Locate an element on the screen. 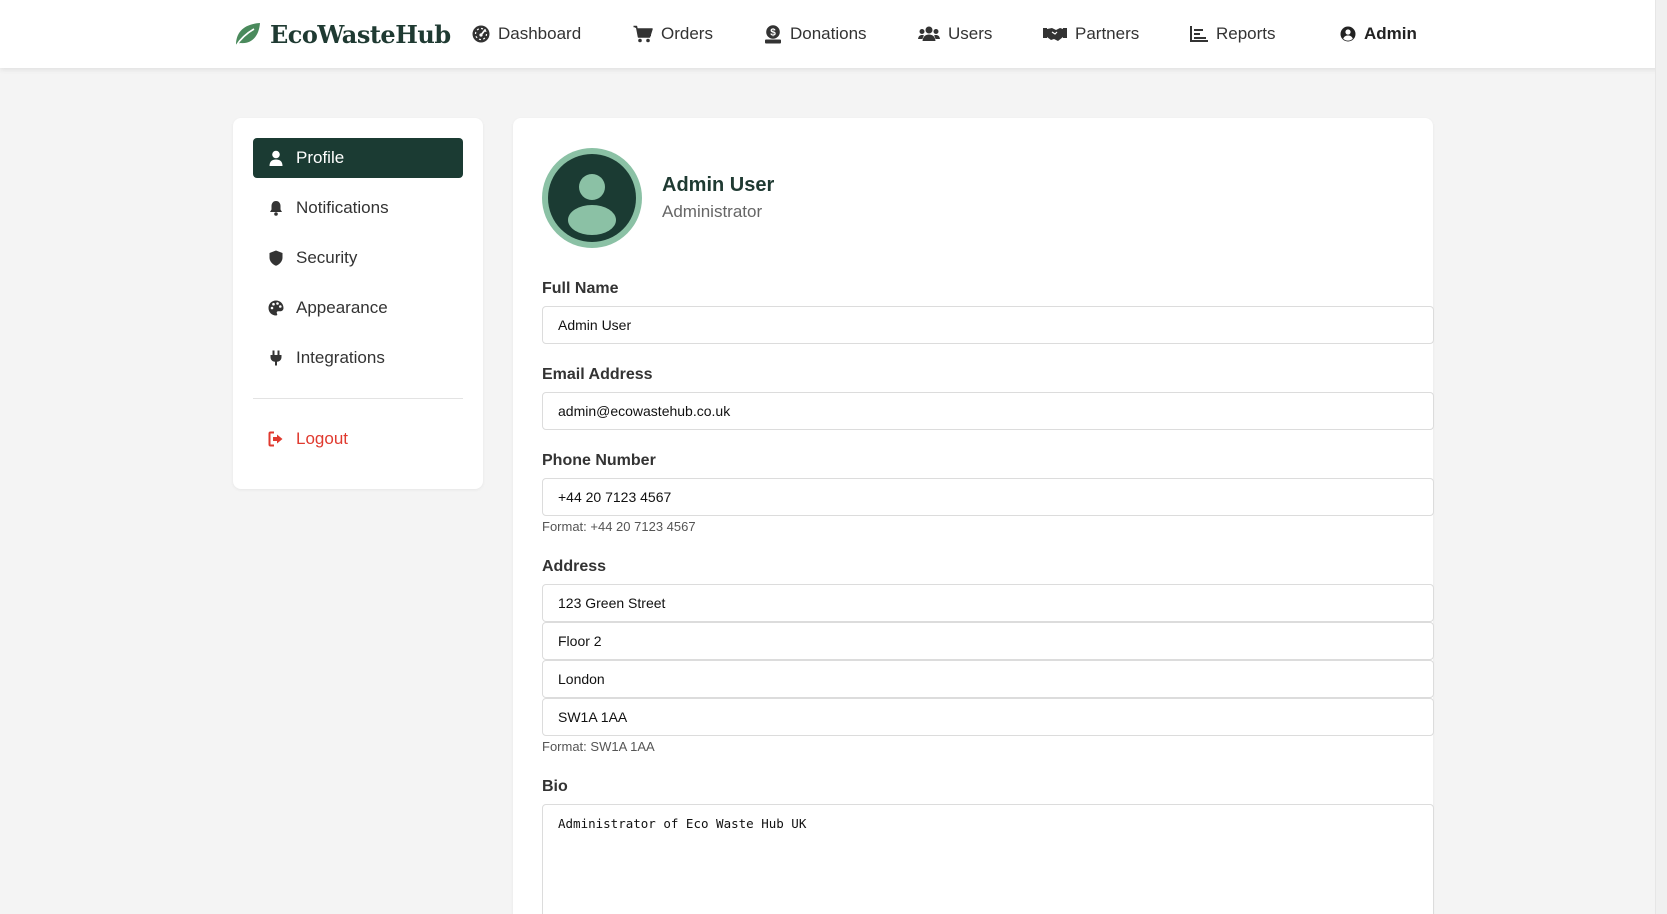 The image size is (1667, 914). nav-dashboard-label: Dashboard is located at coordinates (540, 33).